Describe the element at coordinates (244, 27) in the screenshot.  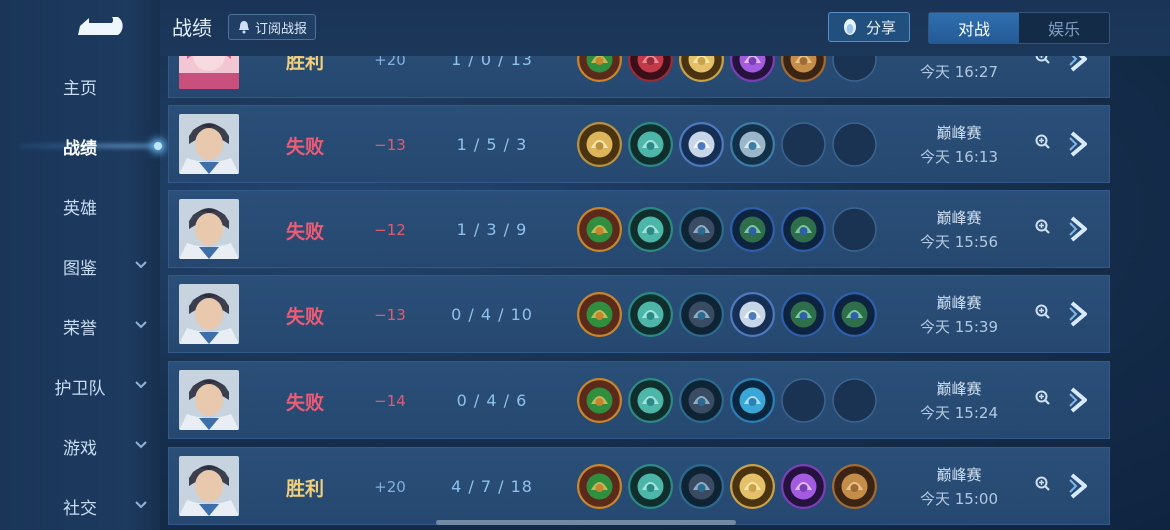
I see `bell-icon` at that location.